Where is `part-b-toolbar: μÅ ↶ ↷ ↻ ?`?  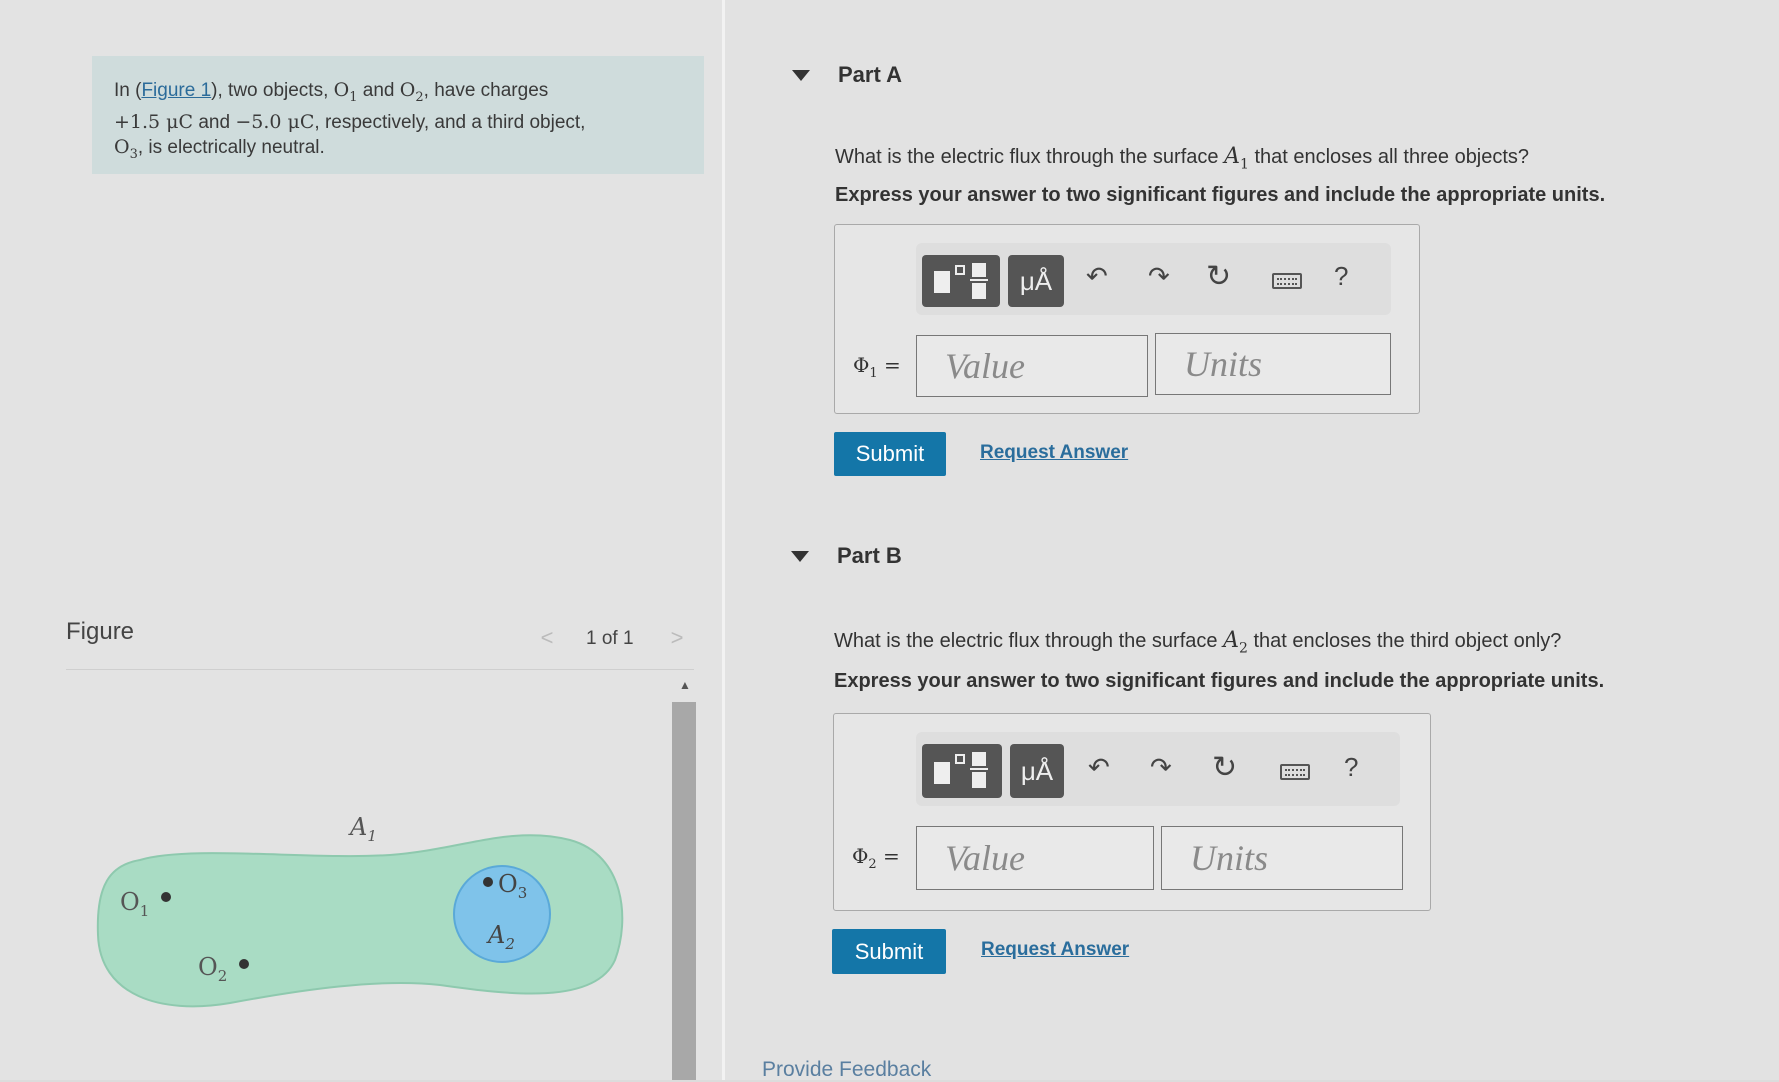 part-b-toolbar: μÅ ↶ ↷ ↻ ? is located at coordinates (1158, 769).